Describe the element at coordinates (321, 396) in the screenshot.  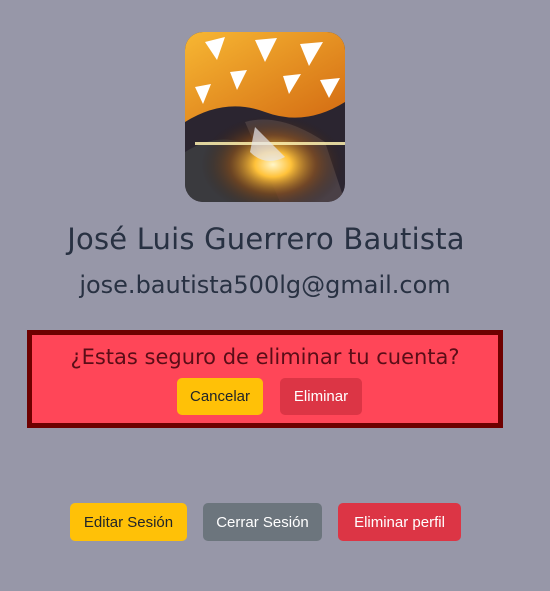
I see `confirm-delete-button: Eliminar` at that location.